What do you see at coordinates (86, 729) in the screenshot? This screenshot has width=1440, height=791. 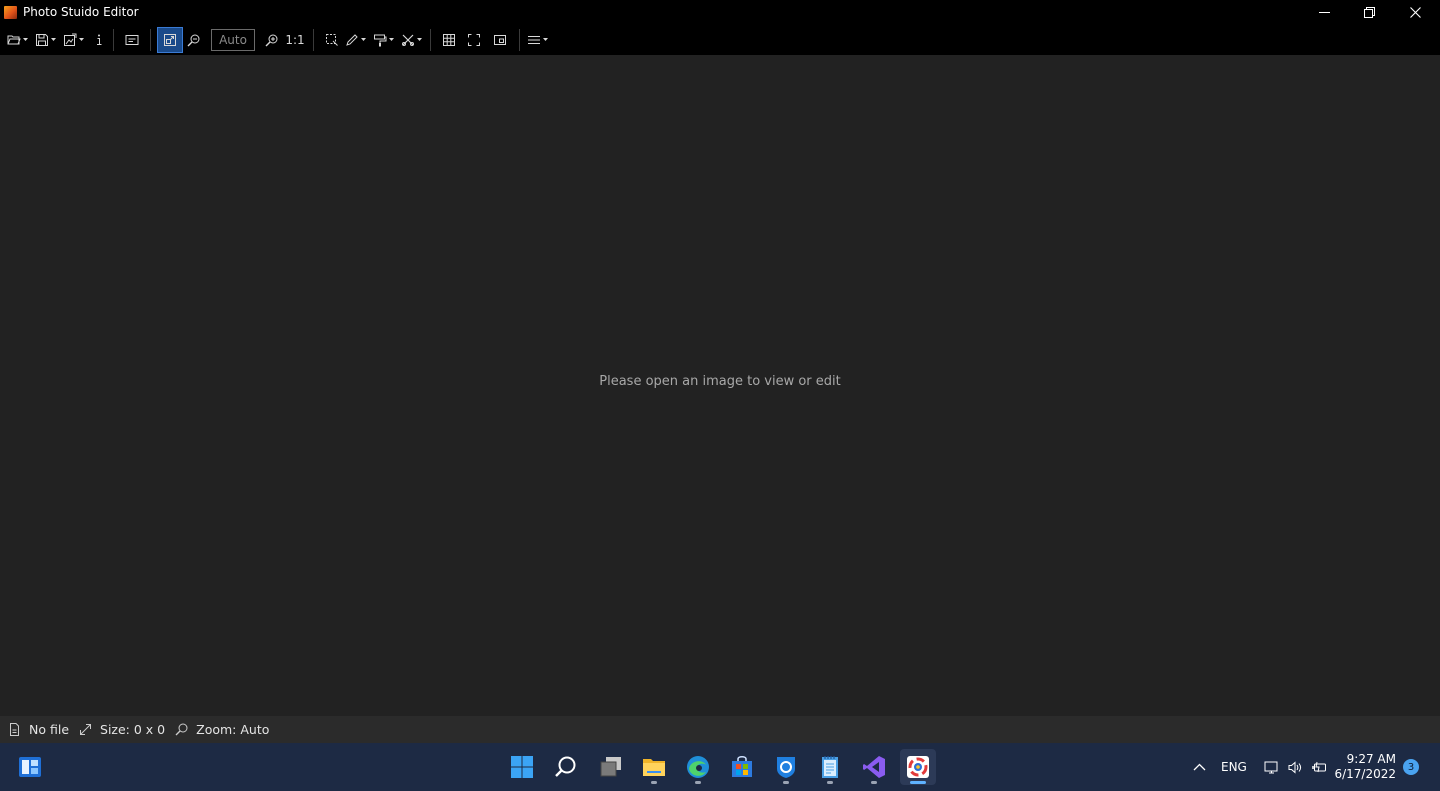 I see `resize-icon` at bounding box center [86, 729].